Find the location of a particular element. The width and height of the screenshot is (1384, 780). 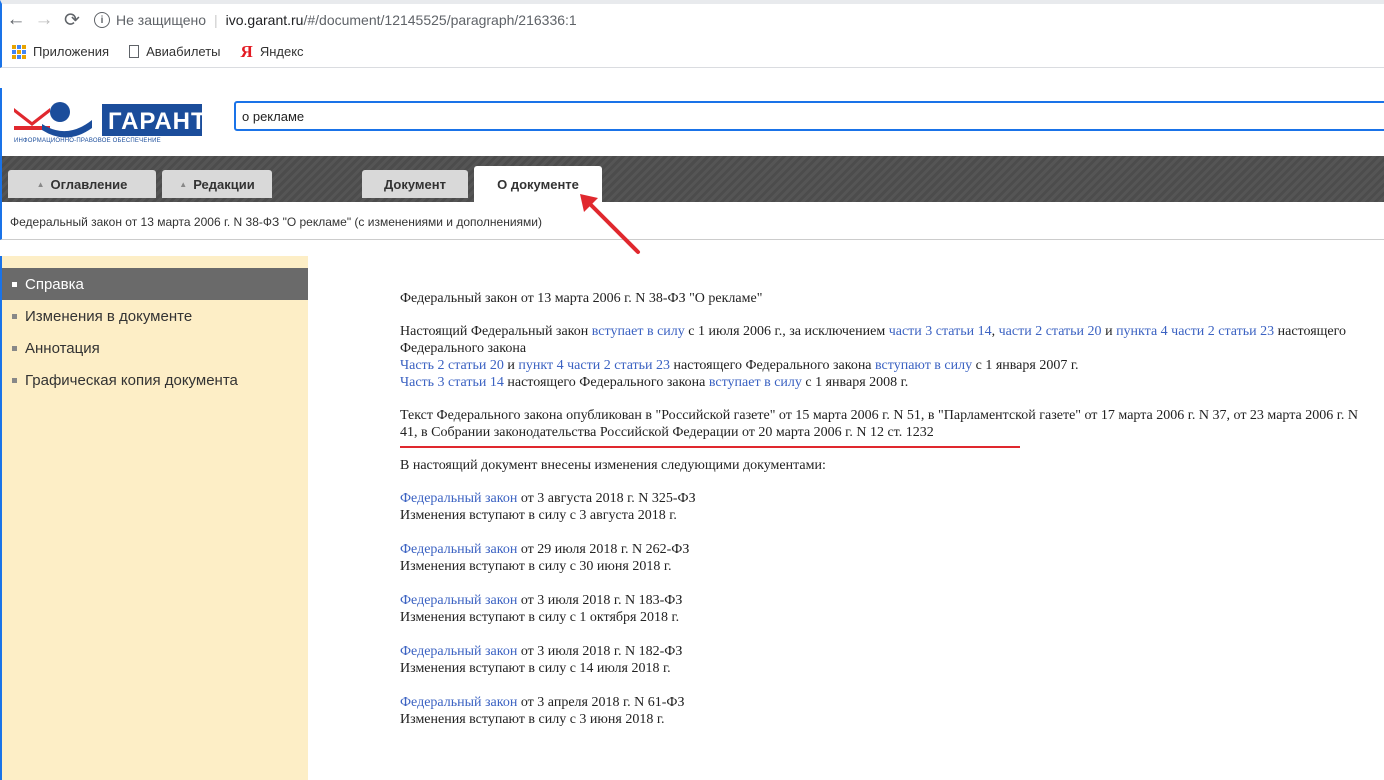

sidebar-item-annotaciya: Аннотация is located at coordinates (155, 348).